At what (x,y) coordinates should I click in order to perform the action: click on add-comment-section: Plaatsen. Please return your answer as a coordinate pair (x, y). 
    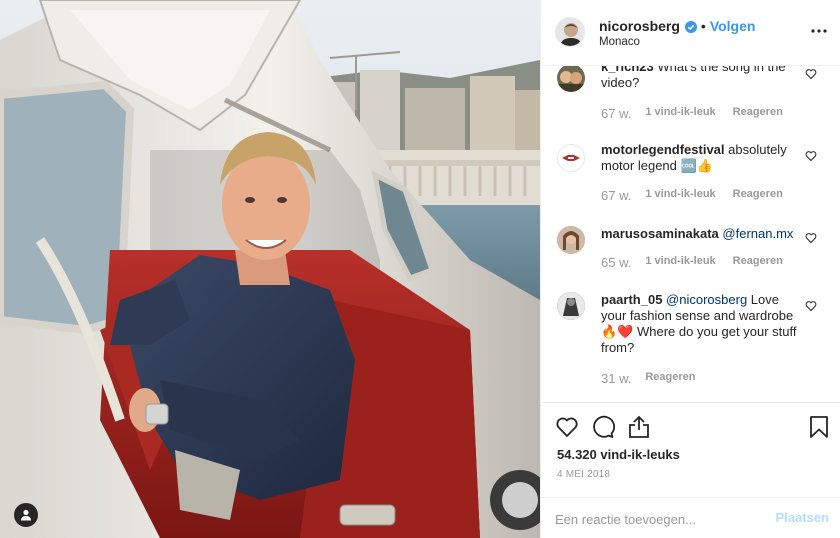
    Looking at the image, I should click on (690, 517).